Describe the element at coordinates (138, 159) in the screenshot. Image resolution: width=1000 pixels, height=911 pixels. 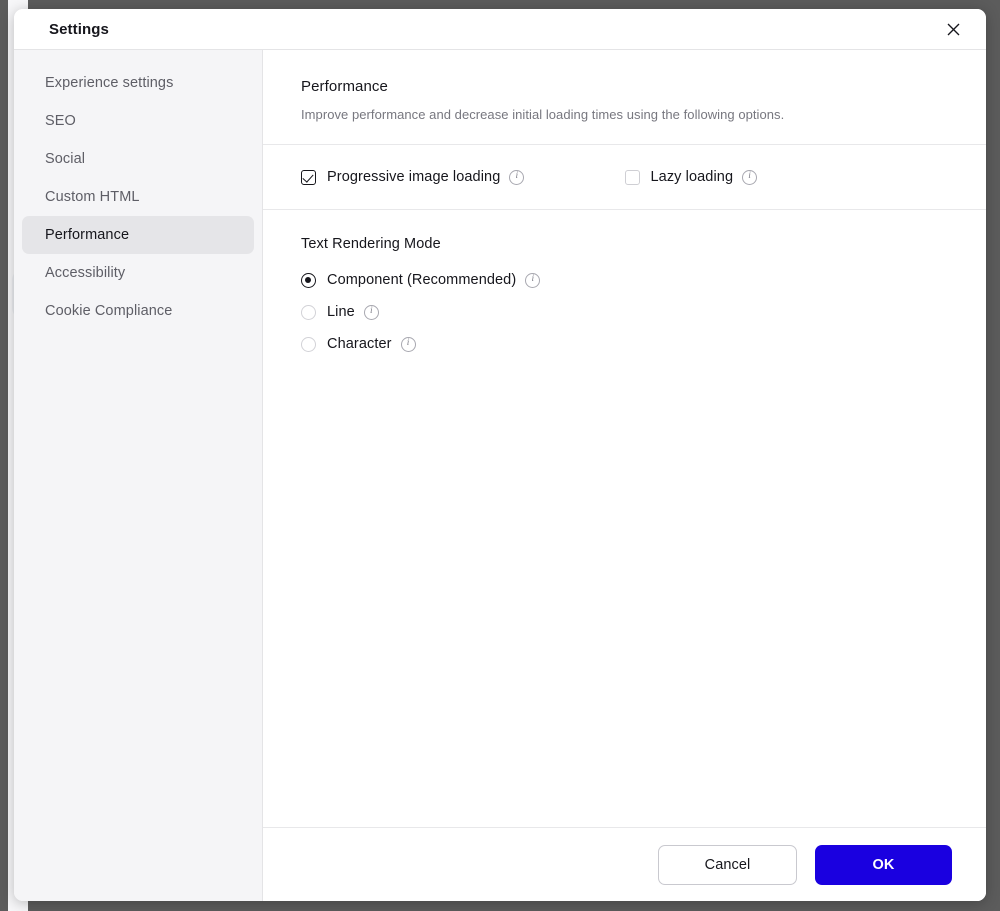
I see `sidebar-item-social: Social` at that location.